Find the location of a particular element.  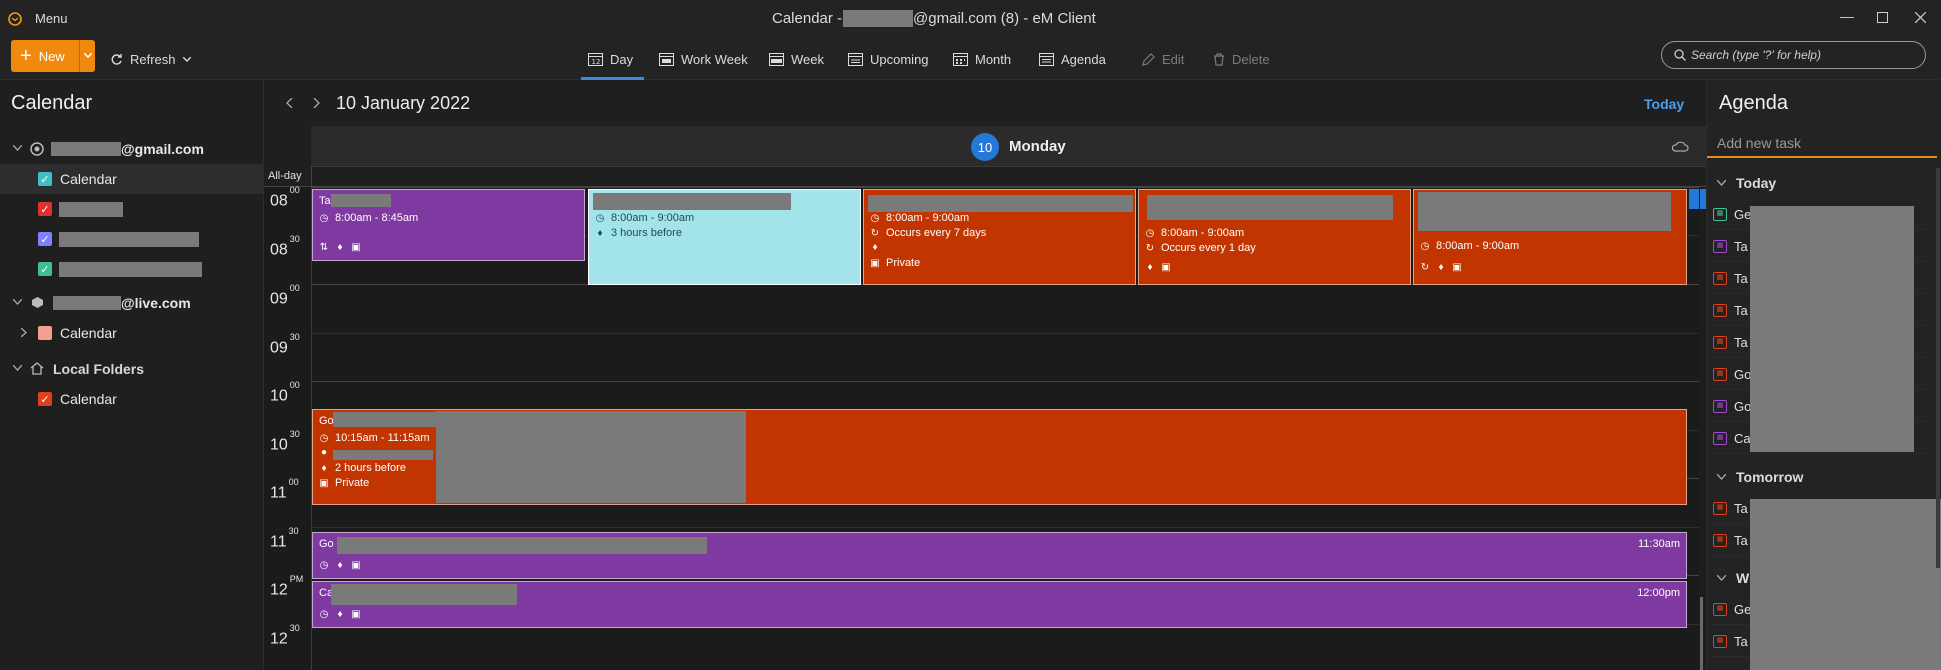

gmail-calendar-label: Calendar is located at coordinates (88, 179).